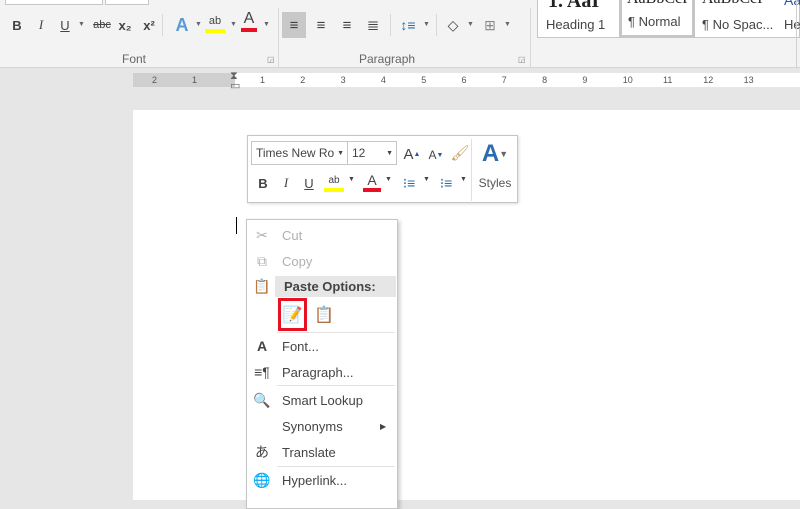 The image size is (800, 509). What do you see at coordinates (470, 24) in the screenshot?
I see `shading-dropdown-icon: ▼` at bounding box center [470, 24].